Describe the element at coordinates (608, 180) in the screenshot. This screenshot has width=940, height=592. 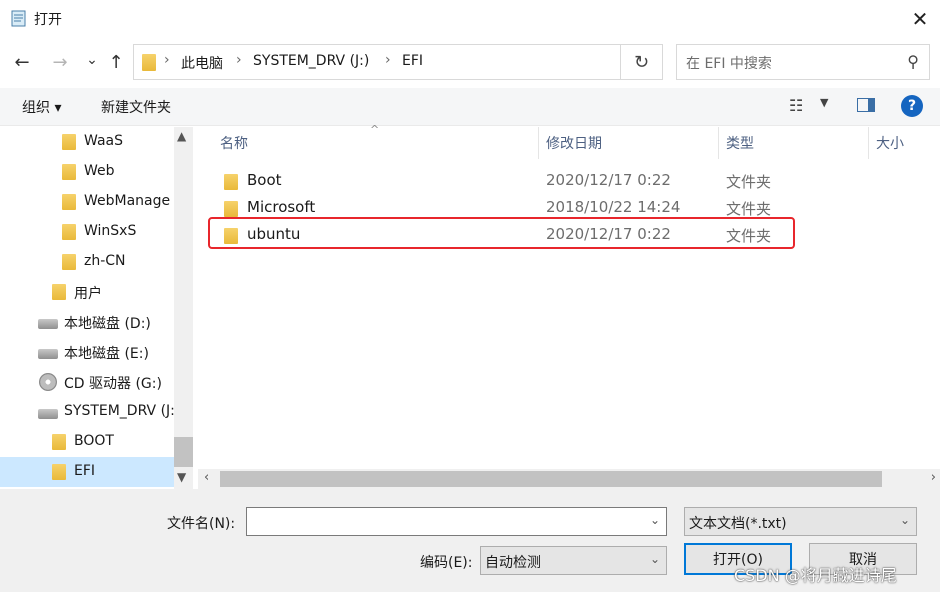
I see `file-date: 2020/12/17 0:22` at that location.